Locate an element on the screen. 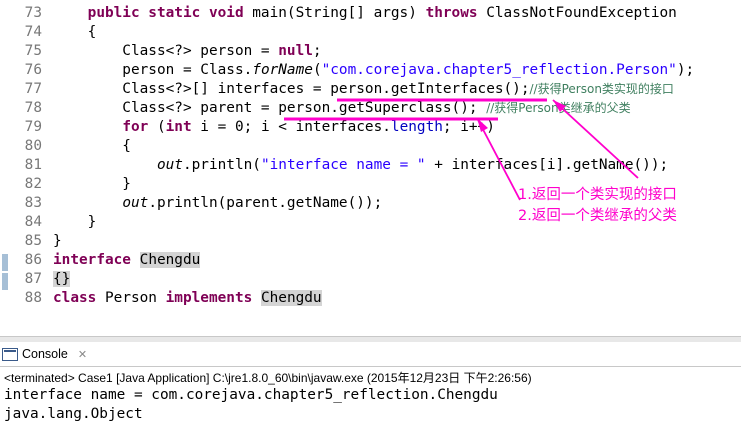 This screenshot has width=741, height=439. console-output-line: java.lang.Object is located at coordinates (73, 414).